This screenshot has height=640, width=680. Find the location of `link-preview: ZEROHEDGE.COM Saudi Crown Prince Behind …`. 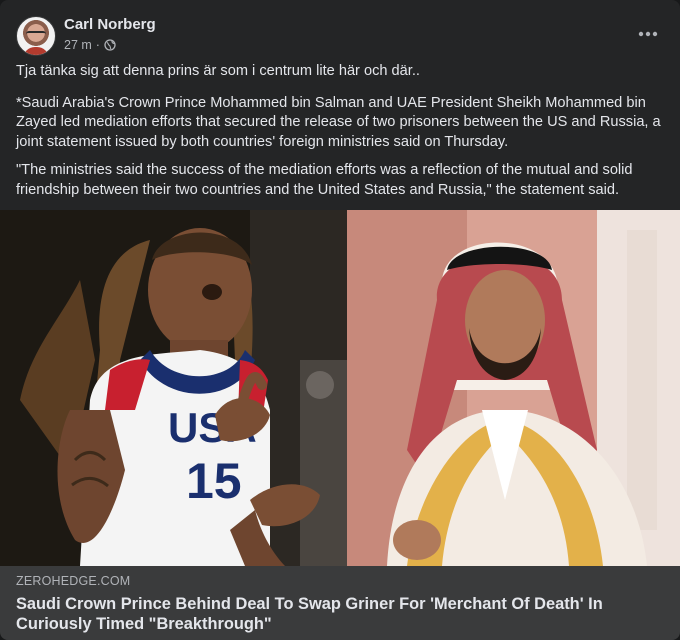

link-preview: ZEROHEDGE.COM Saudi Crown Prince Behind … is located at coordinates (340, 603).